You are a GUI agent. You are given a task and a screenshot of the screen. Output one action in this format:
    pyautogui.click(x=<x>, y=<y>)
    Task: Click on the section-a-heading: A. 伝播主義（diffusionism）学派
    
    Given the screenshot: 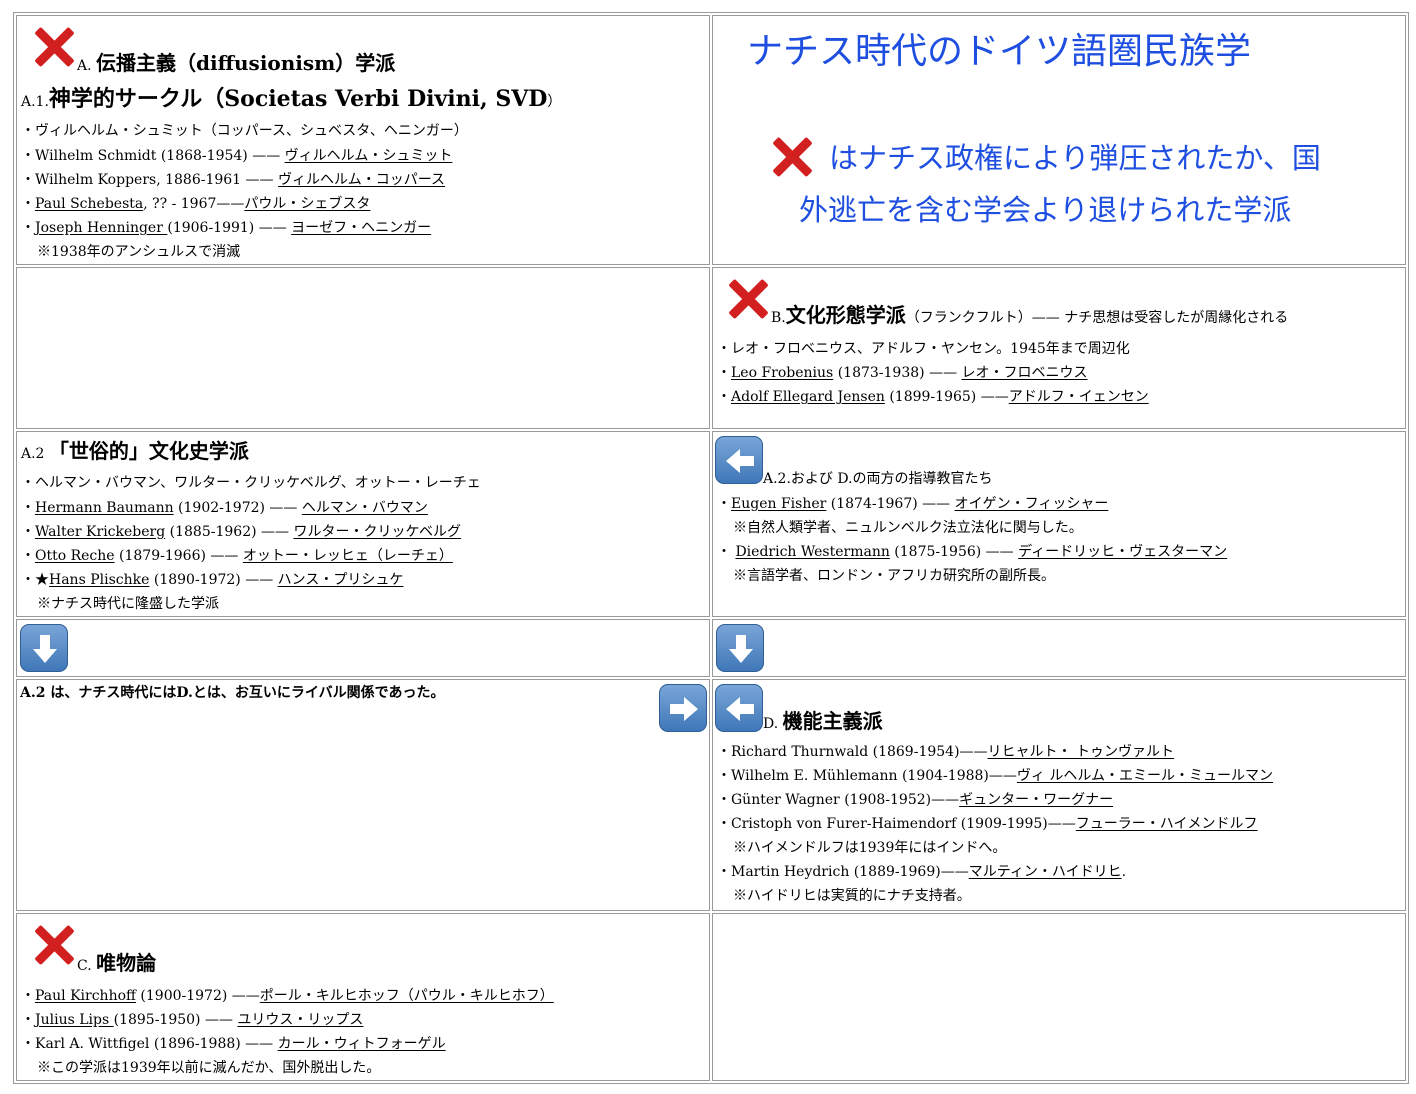 What is the action you would take?
    pyautogui.click(x=236, y=63)
    